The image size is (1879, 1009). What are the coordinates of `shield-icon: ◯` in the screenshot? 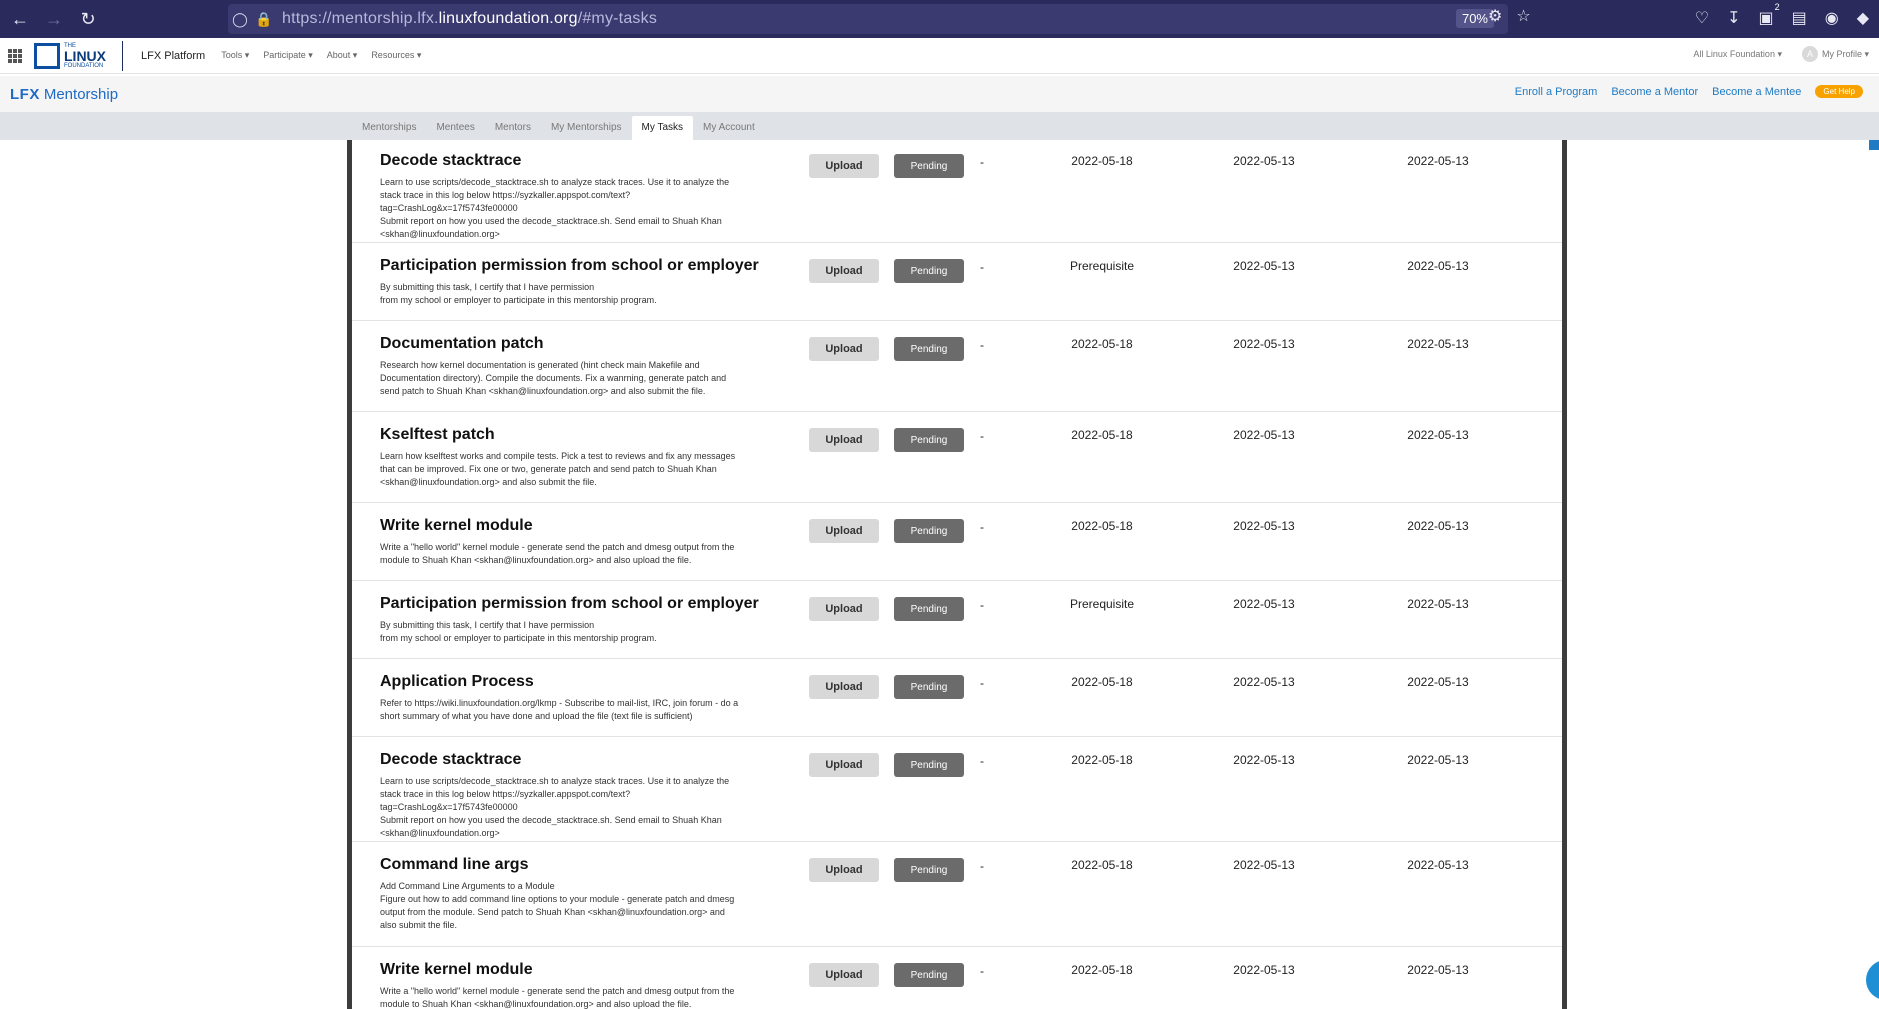 It's located at (240, 19).